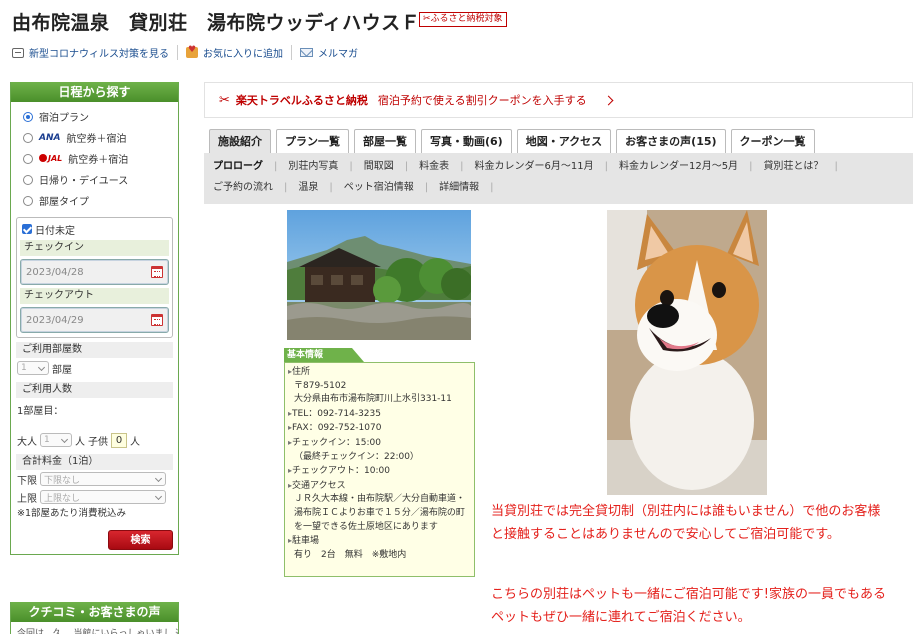 This screenshot has height=634, width=913. What do you see at coordinates (216, 23) in the screenshot?
I see `page-title: 由布院温泉 貸別荘 湯布院ウッディハウスＦ` at bounding box center [216, 23].